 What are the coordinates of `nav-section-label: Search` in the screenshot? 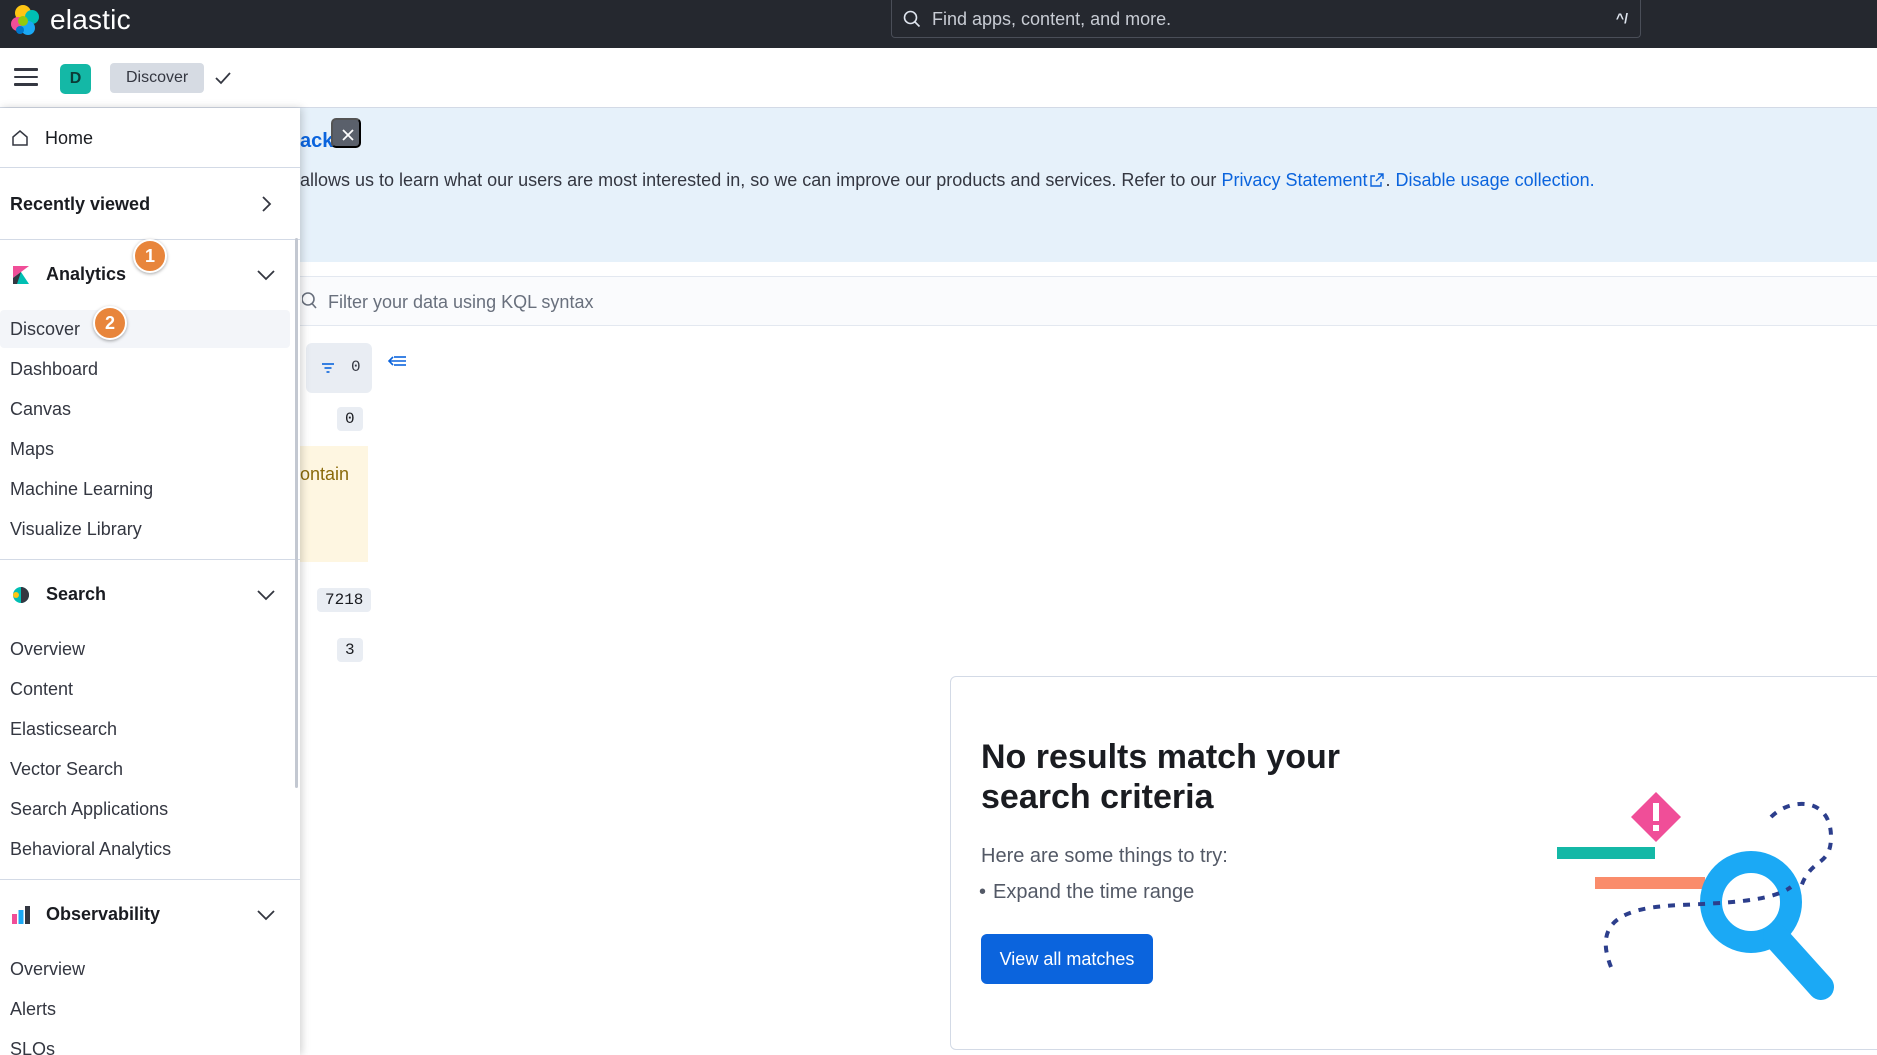 It's located at (76, 594).